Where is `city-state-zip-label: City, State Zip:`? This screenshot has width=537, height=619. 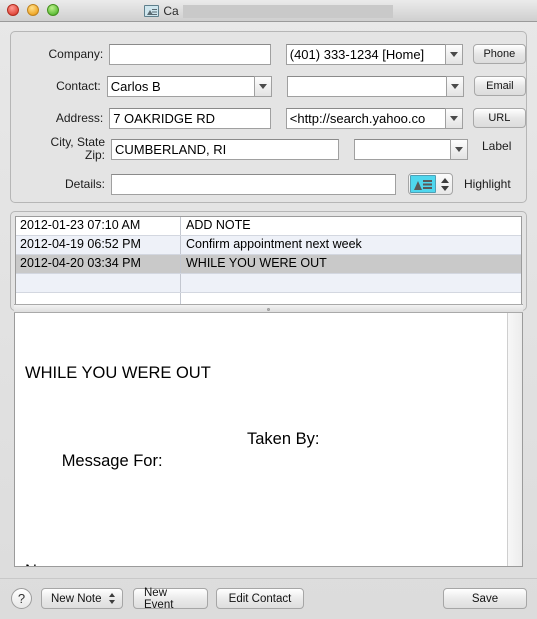 city-state-zip-label: City, State Zip: is located at coordinates (64, 149).